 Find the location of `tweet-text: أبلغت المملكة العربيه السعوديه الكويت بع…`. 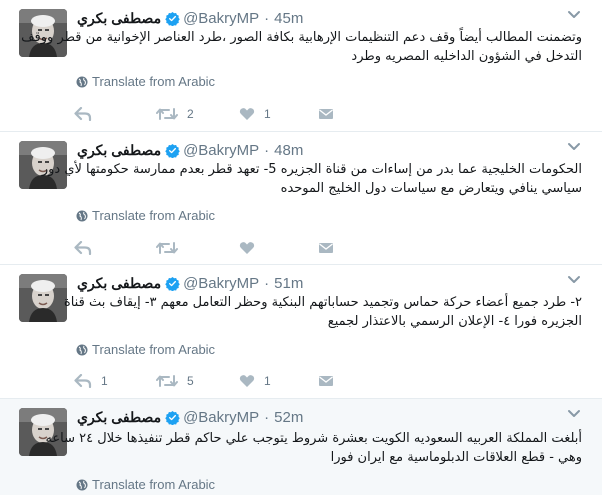

tweet-text: أبلغت المملكة العربيه السعوديه الكويت بع… is located at coordinates (313, 448).